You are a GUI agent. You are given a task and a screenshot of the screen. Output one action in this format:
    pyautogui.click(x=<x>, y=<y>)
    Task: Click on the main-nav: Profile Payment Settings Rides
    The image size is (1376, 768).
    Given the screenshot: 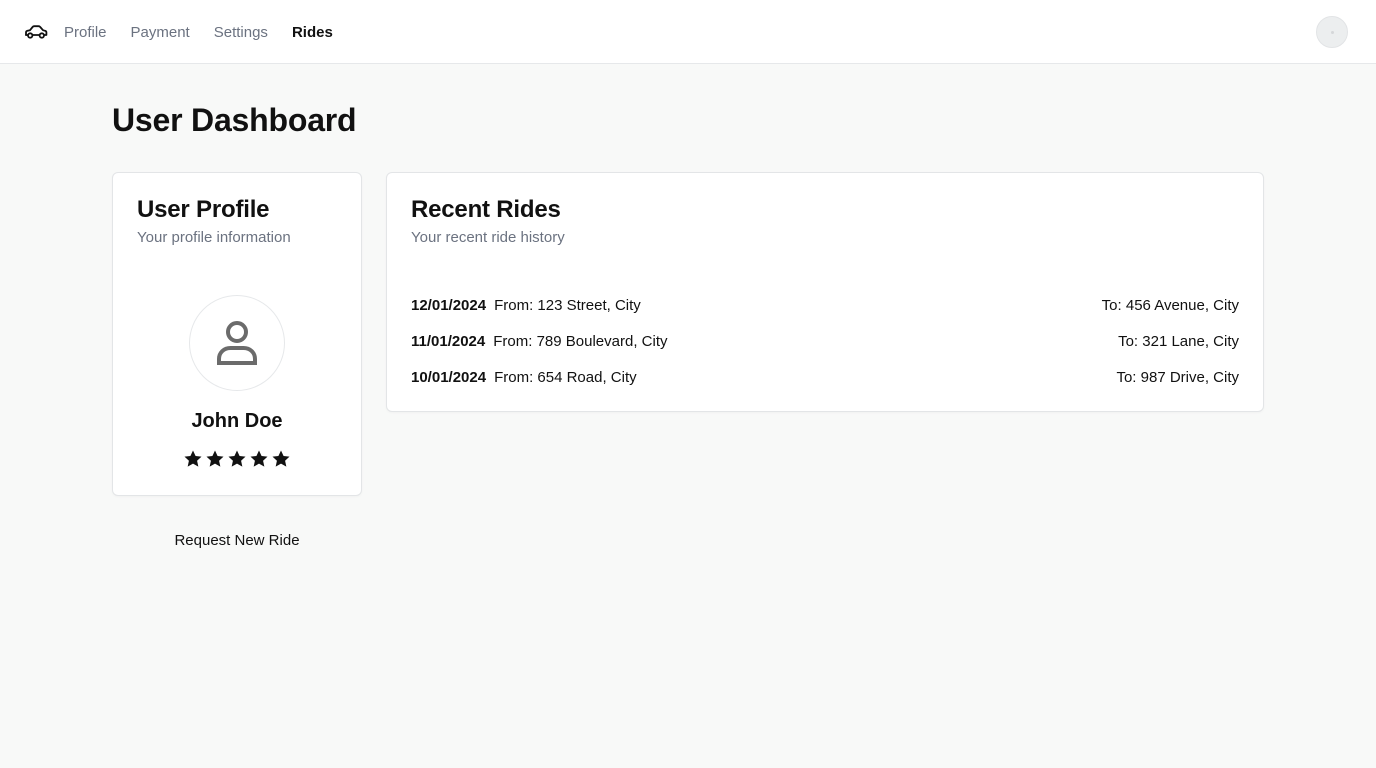 What is the action you would take?
    pyautogui.click(x=198, y=32)
    